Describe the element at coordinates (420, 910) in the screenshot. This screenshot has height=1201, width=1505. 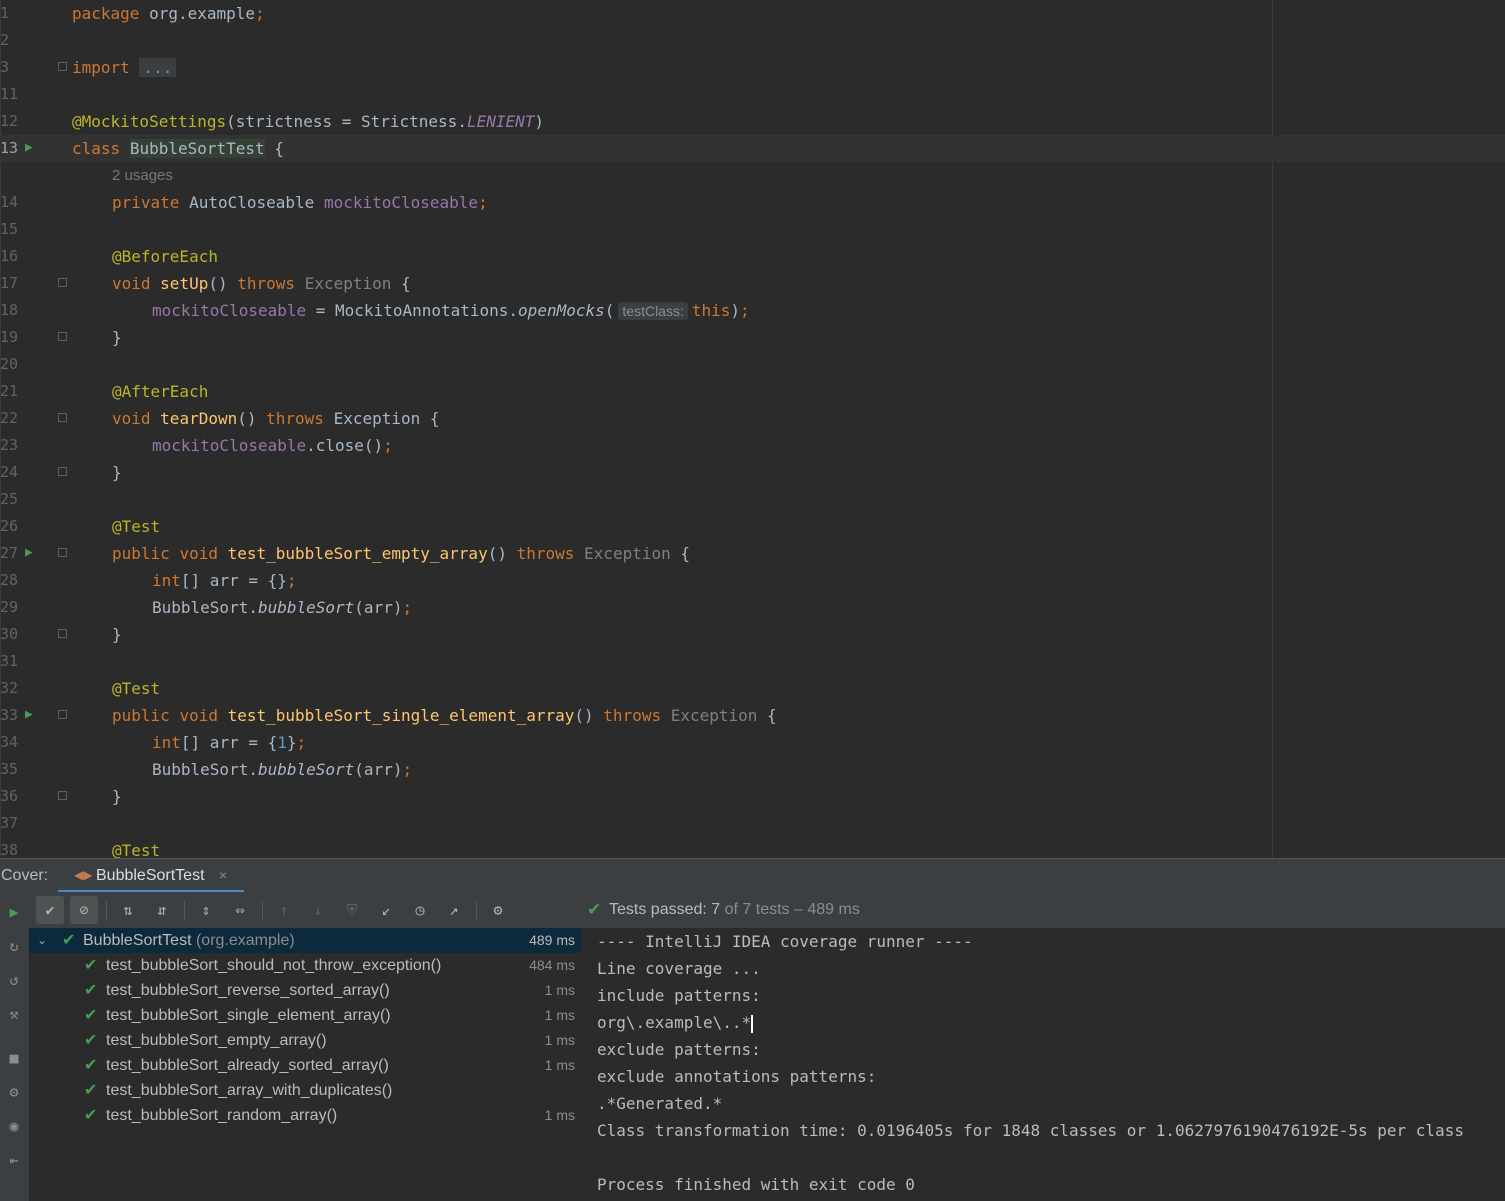
I see `test-history-icon: ◷` at that location.